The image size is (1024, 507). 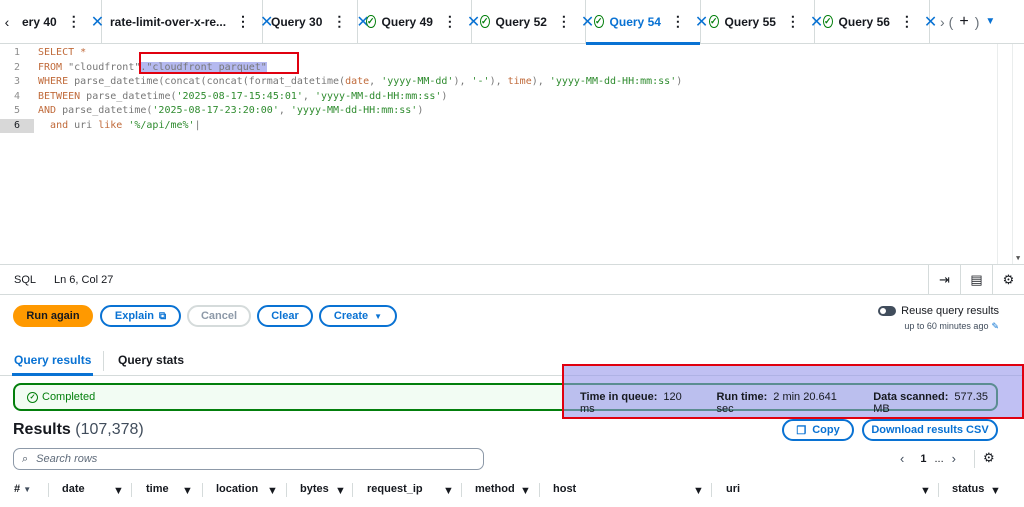 What do you see at coordinates (733, 489) in the screenshot?
I see `column-header: uri` at bounding box center [733, 489].